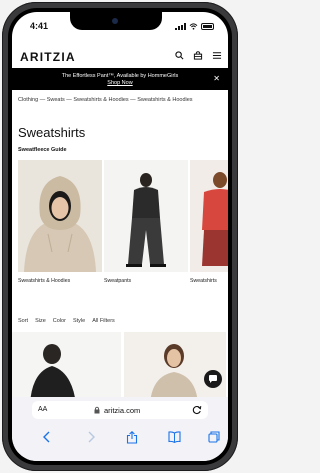  Describe the element at coordinates (103, 321) in the screenshot. I see `all-filters-button: All Filters` at that location.